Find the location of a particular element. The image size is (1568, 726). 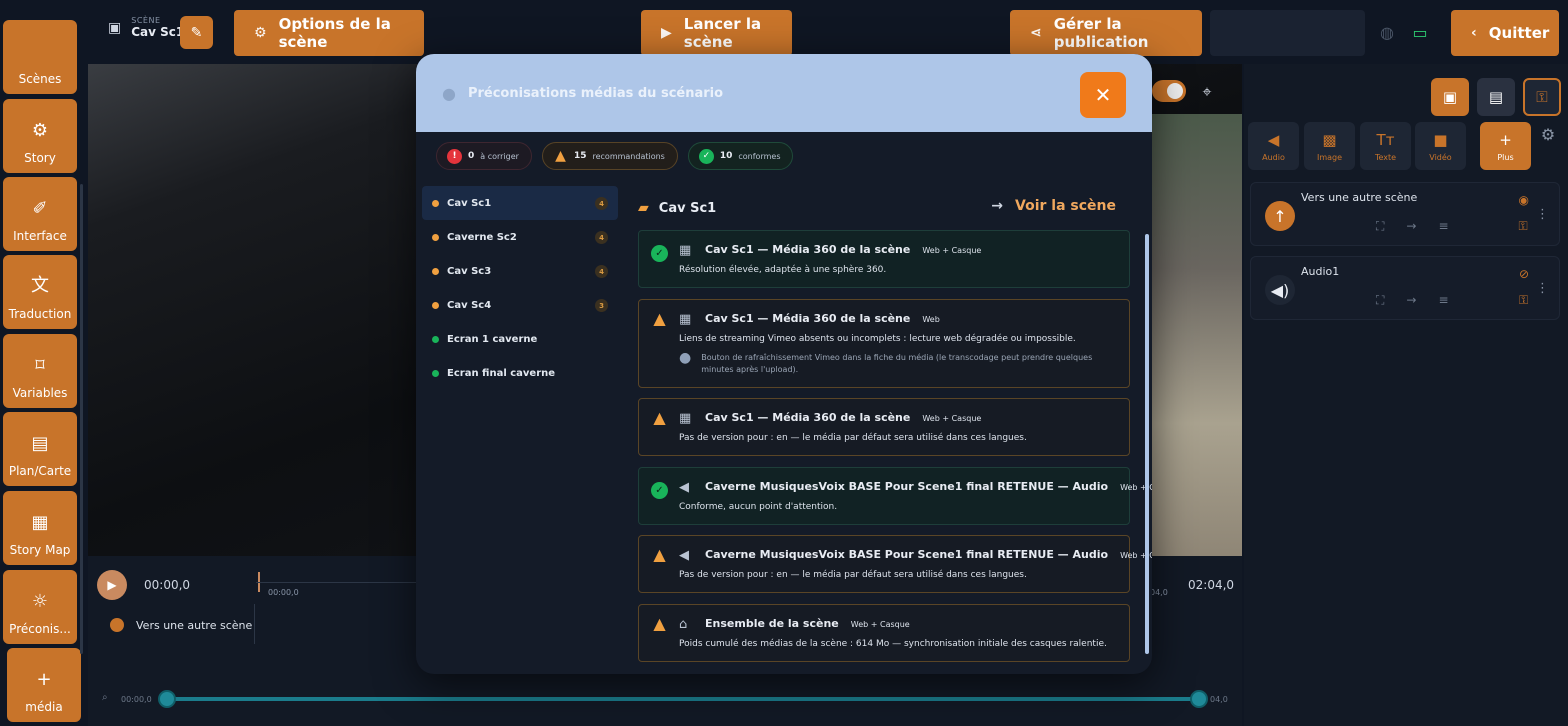

share-icon: ⋖ is located at coordinates (1036, 33).